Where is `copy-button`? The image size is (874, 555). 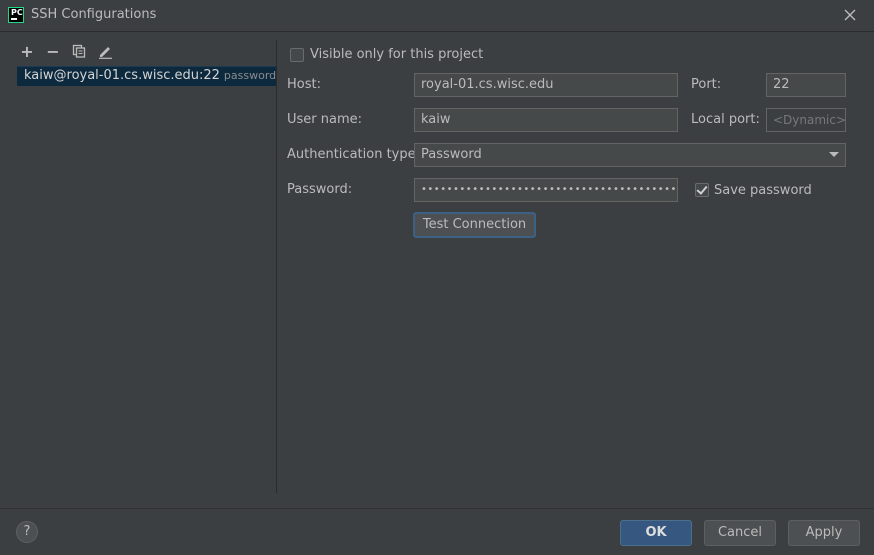 copy-button is located at coordinates (79, 51).